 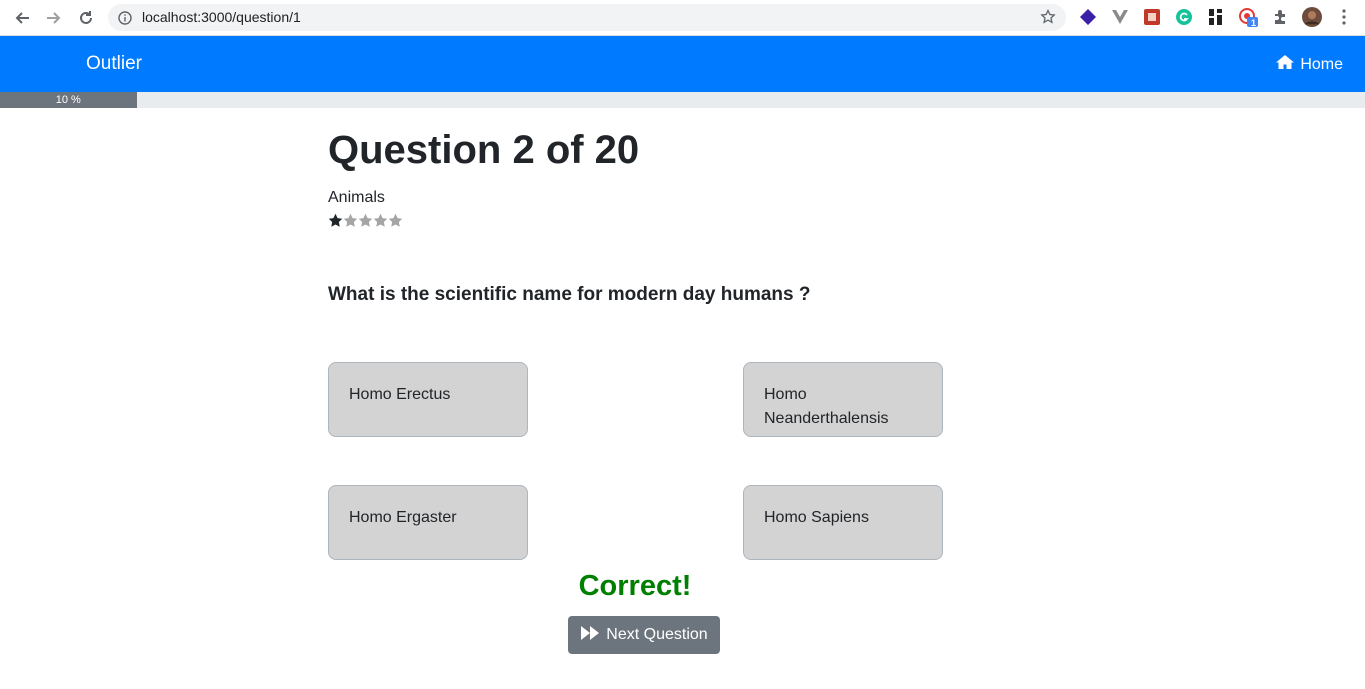 I want to click on next-question-label: Next Question, so click(x=657, y=634).